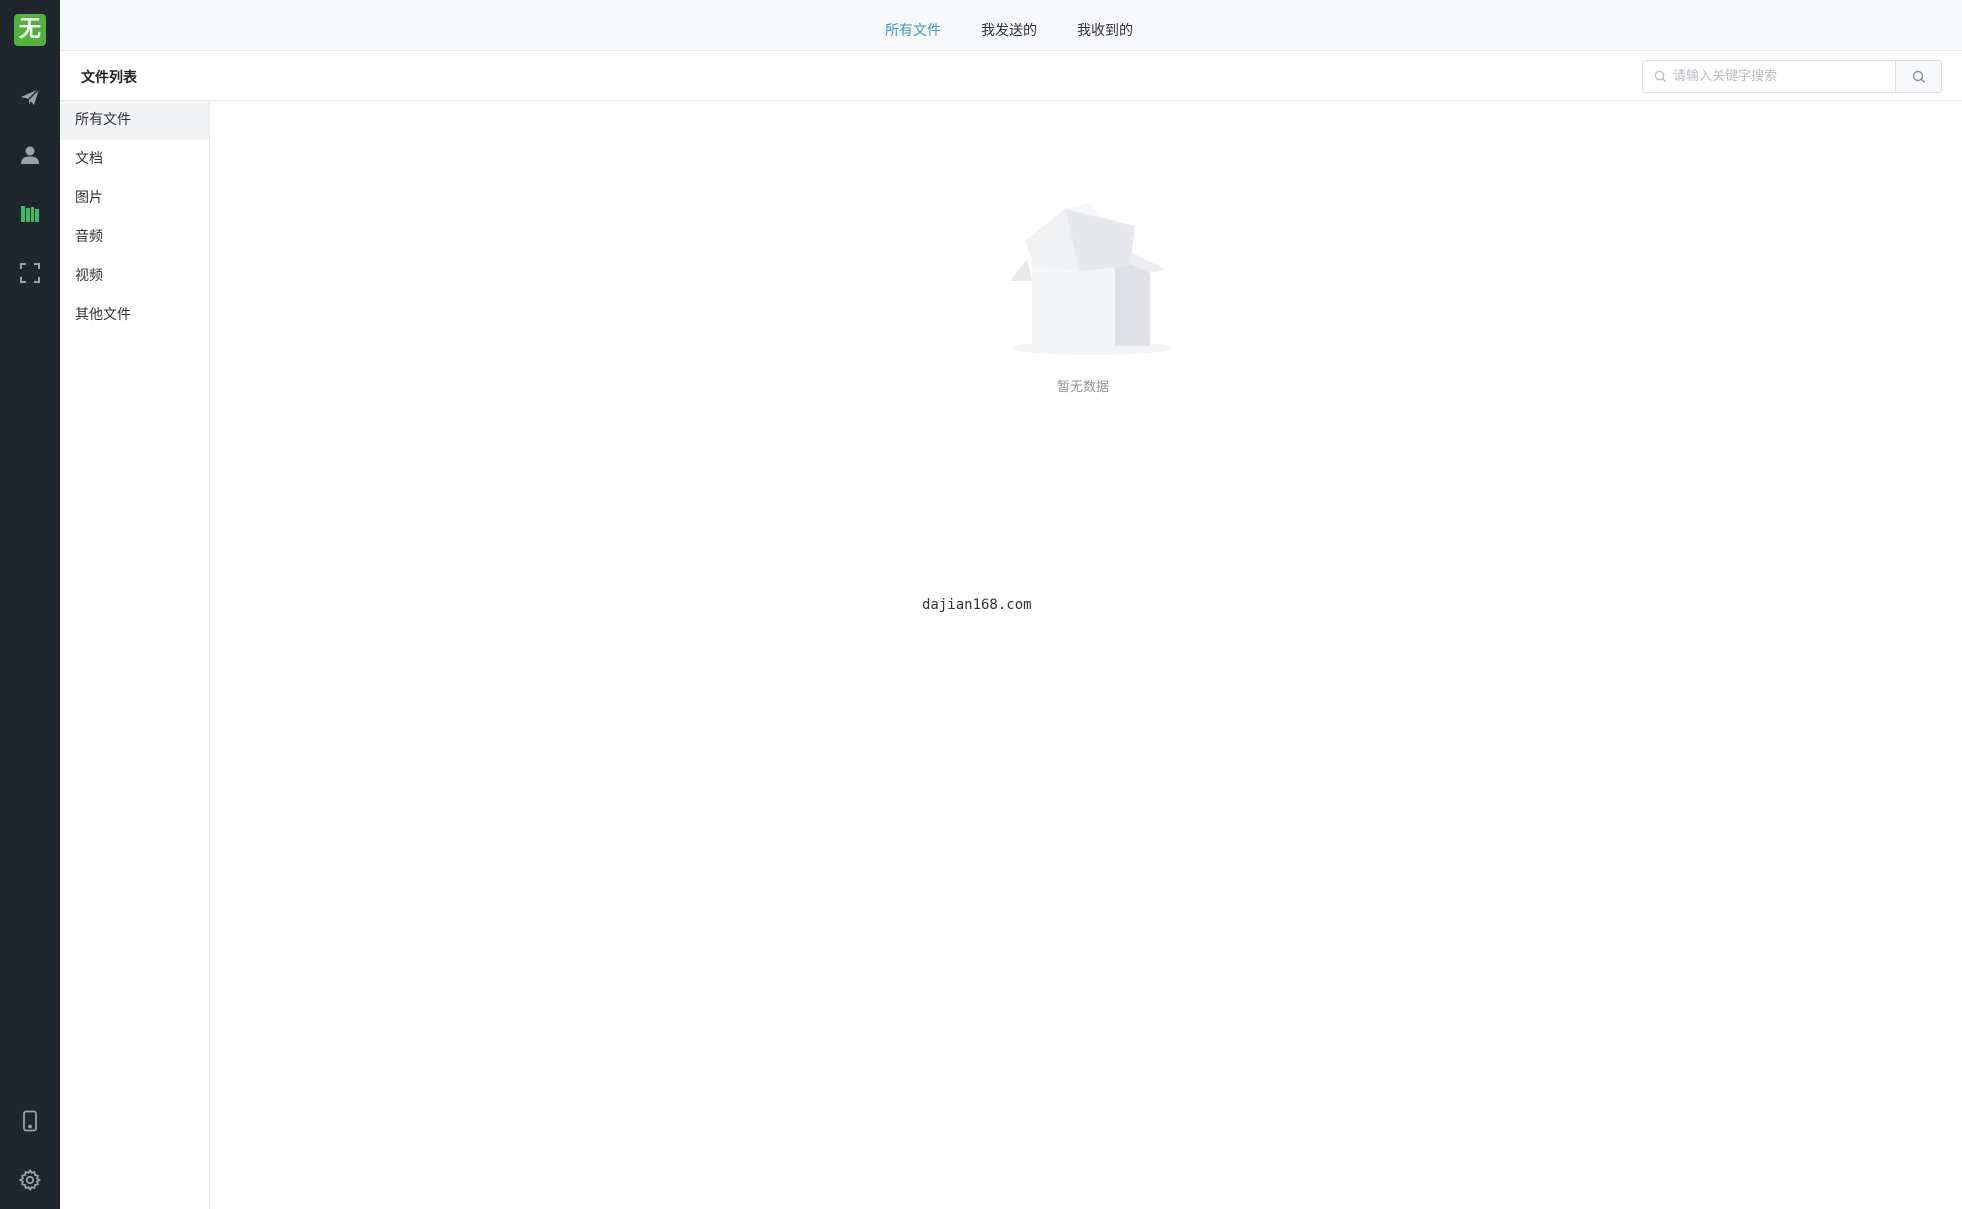  I want to click on app-logo: 无, so click(30, 30).